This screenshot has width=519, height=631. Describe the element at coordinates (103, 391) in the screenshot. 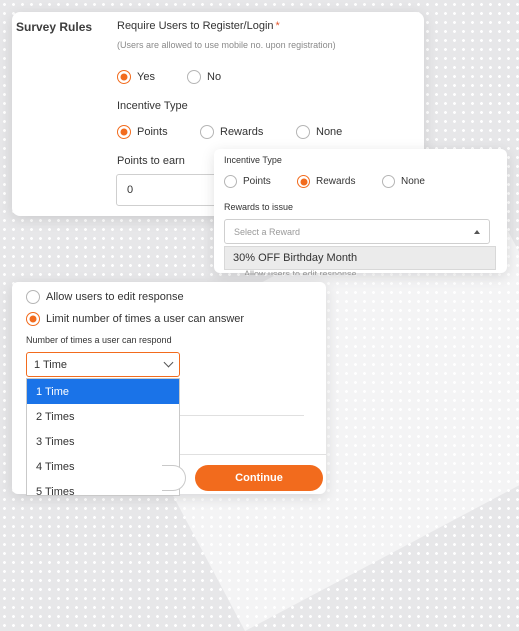

I see `times-option: 1 Time` at that location.